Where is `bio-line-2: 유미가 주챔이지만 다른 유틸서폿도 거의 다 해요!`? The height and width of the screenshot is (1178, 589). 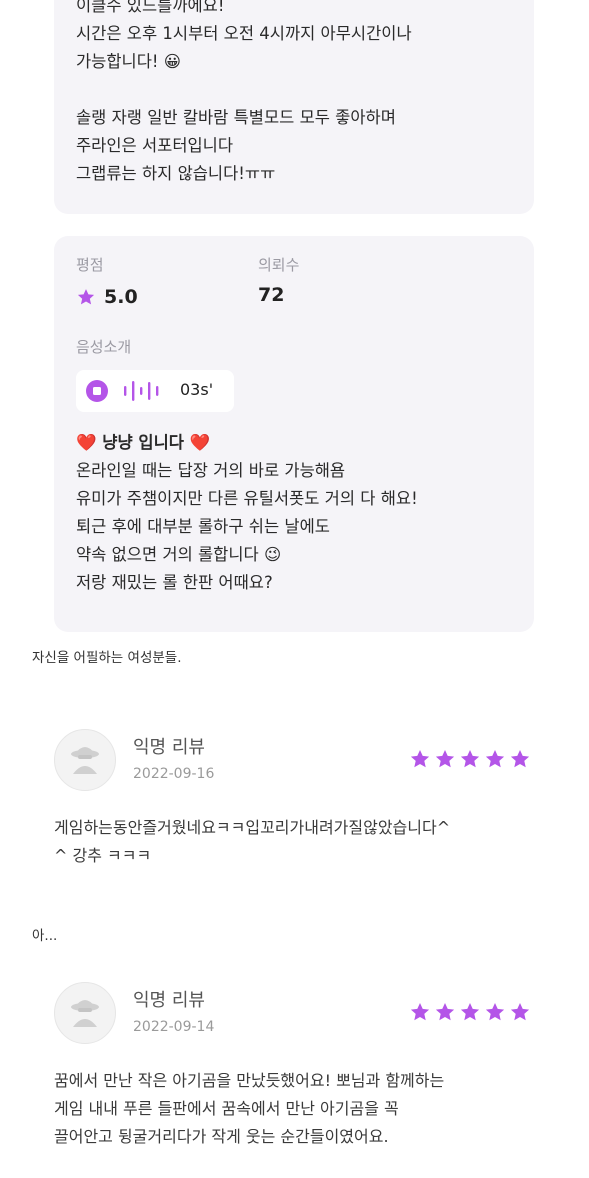
bio-line-2: 유미가 주챔이지만 다른 유틸서폿도 거의 다 해요! is located at coordinates (247, 498).